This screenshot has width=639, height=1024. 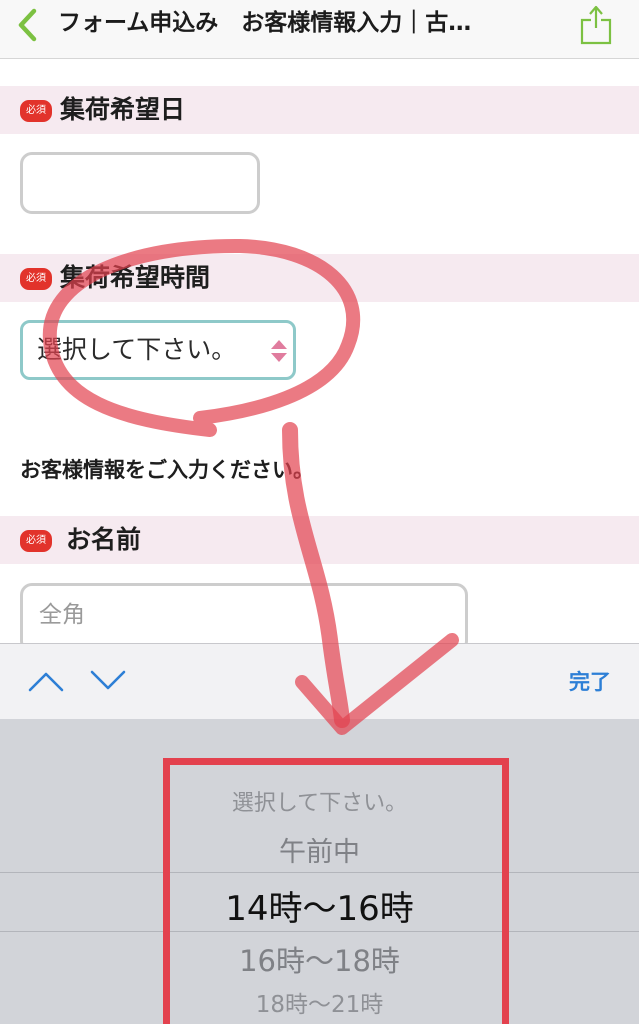 I want to click on name-placeholder: 全角, so click(x=62, y=615).